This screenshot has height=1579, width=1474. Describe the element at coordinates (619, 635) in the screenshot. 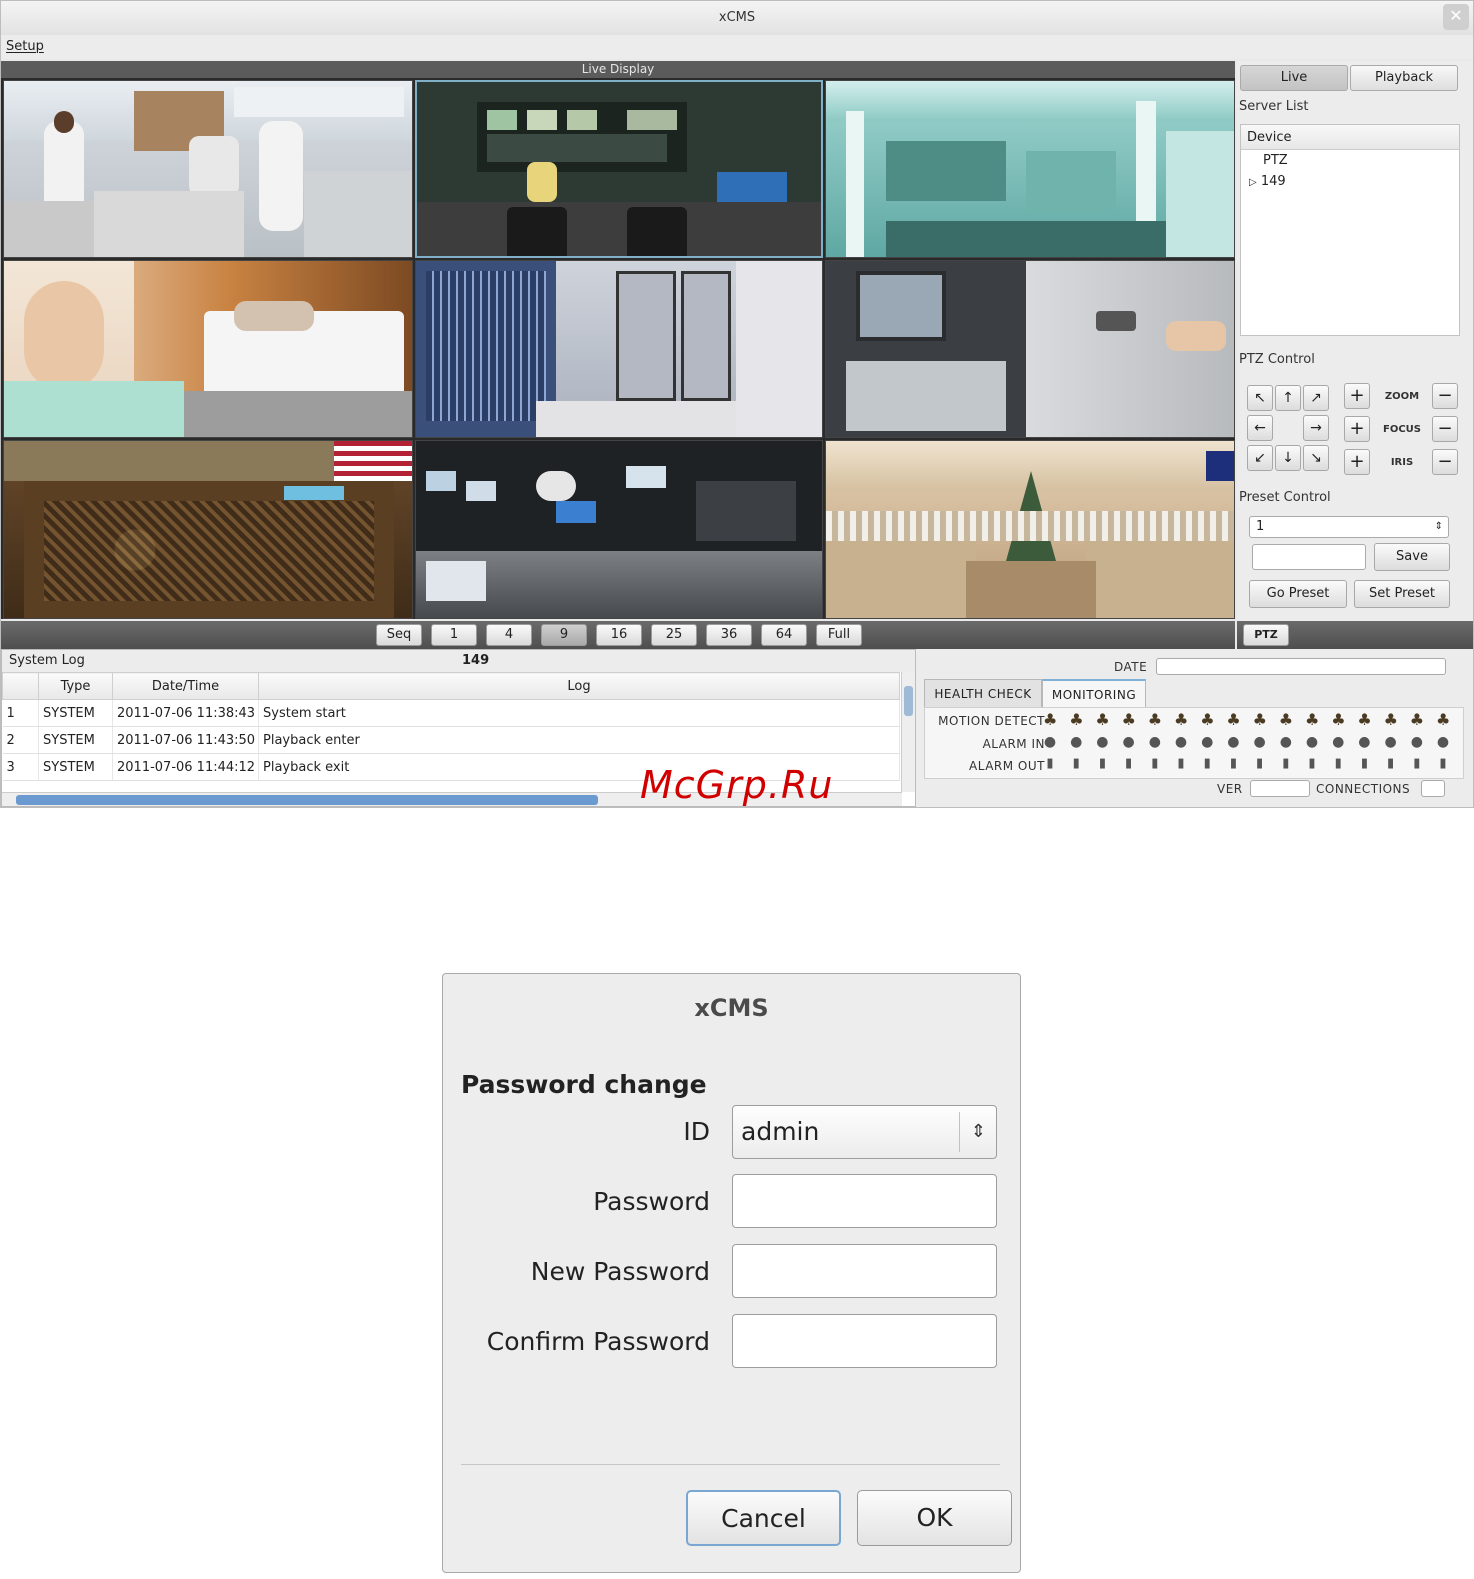

I see `layout-16-button: 16` at that location.